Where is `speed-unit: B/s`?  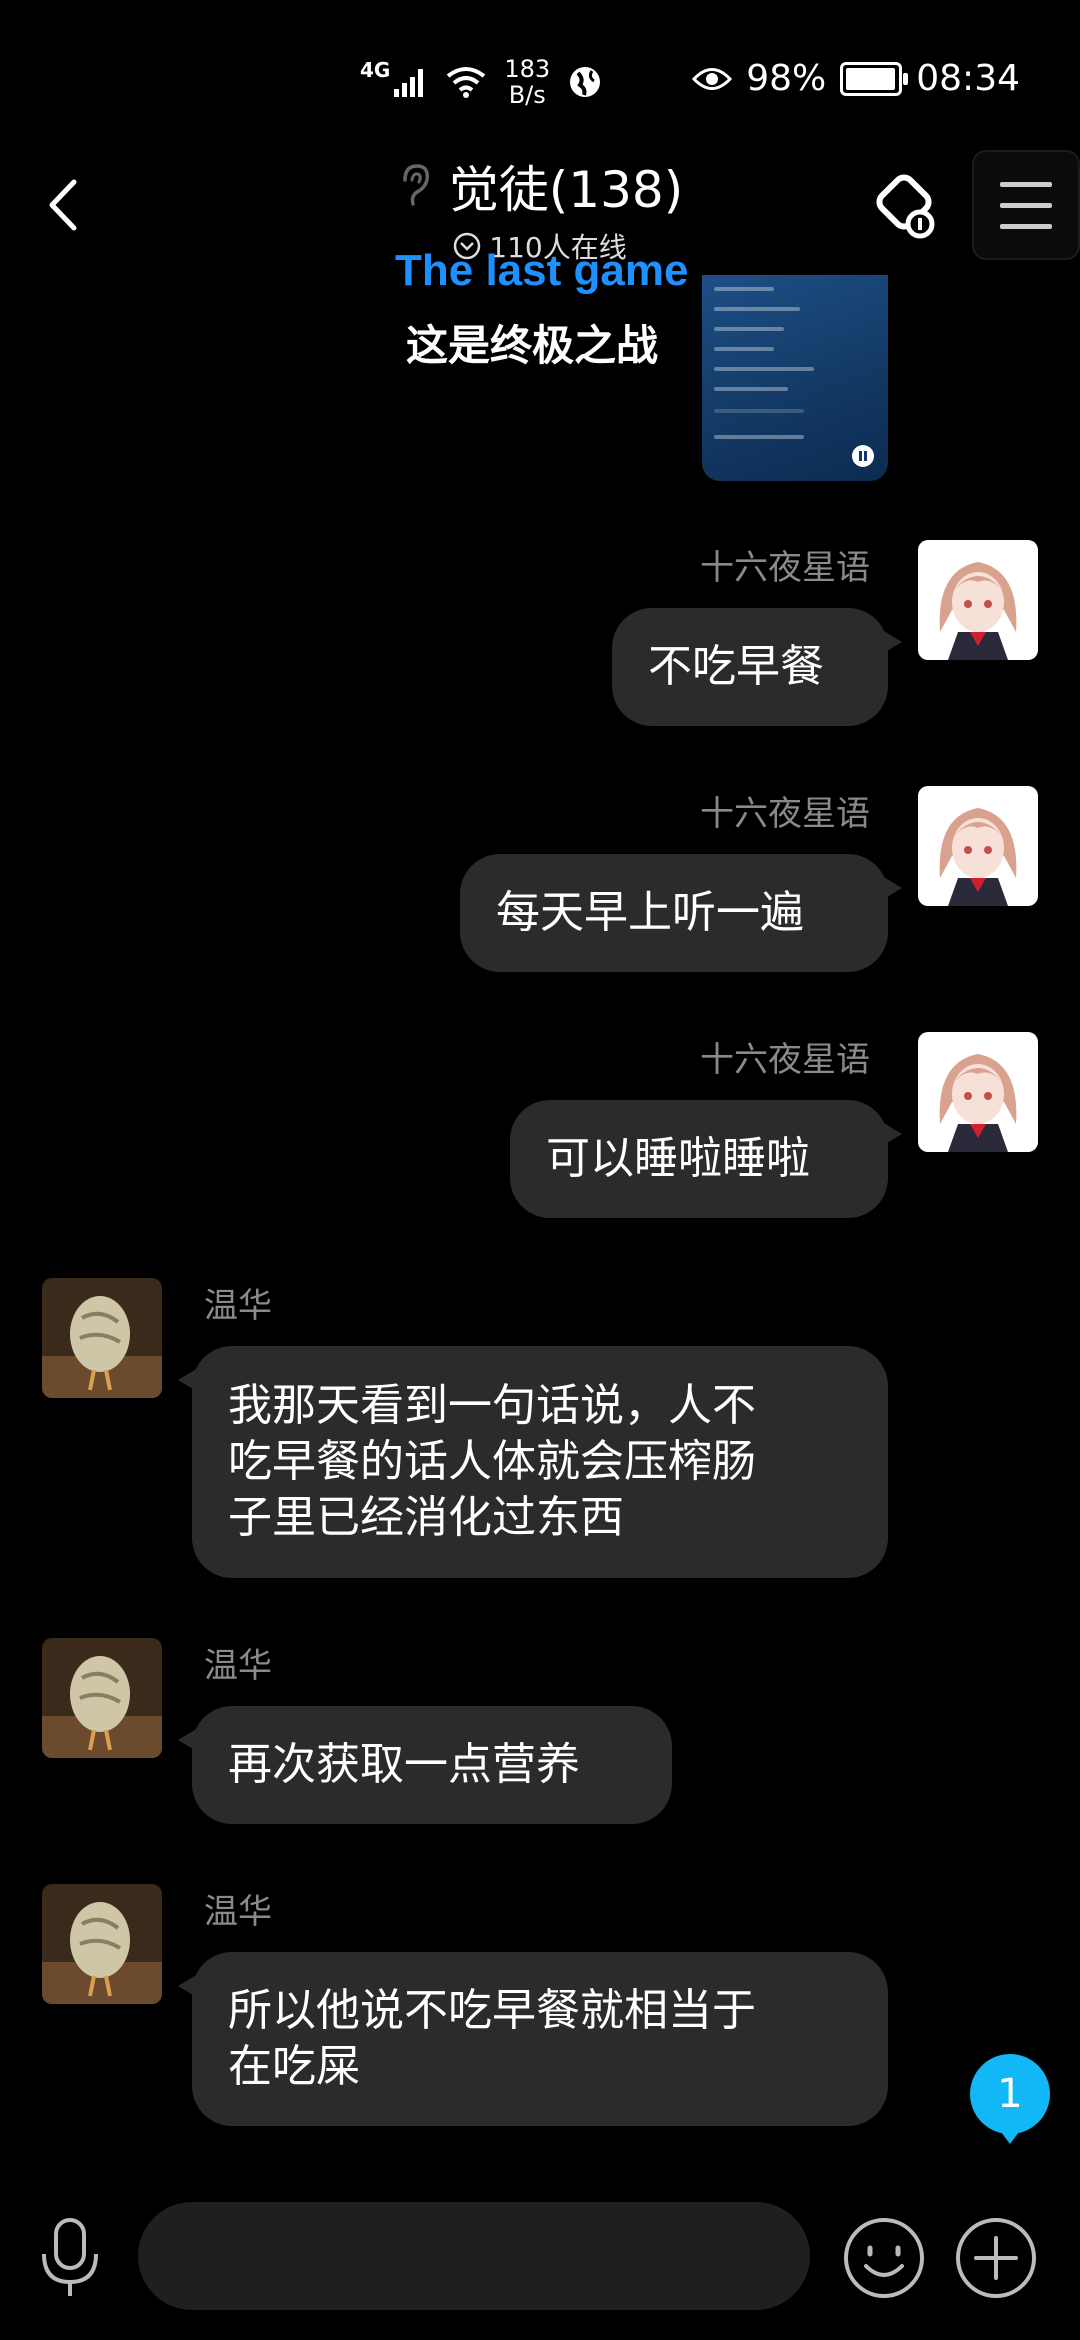
speed-unit: B/s is located at coordinates (527, 95).